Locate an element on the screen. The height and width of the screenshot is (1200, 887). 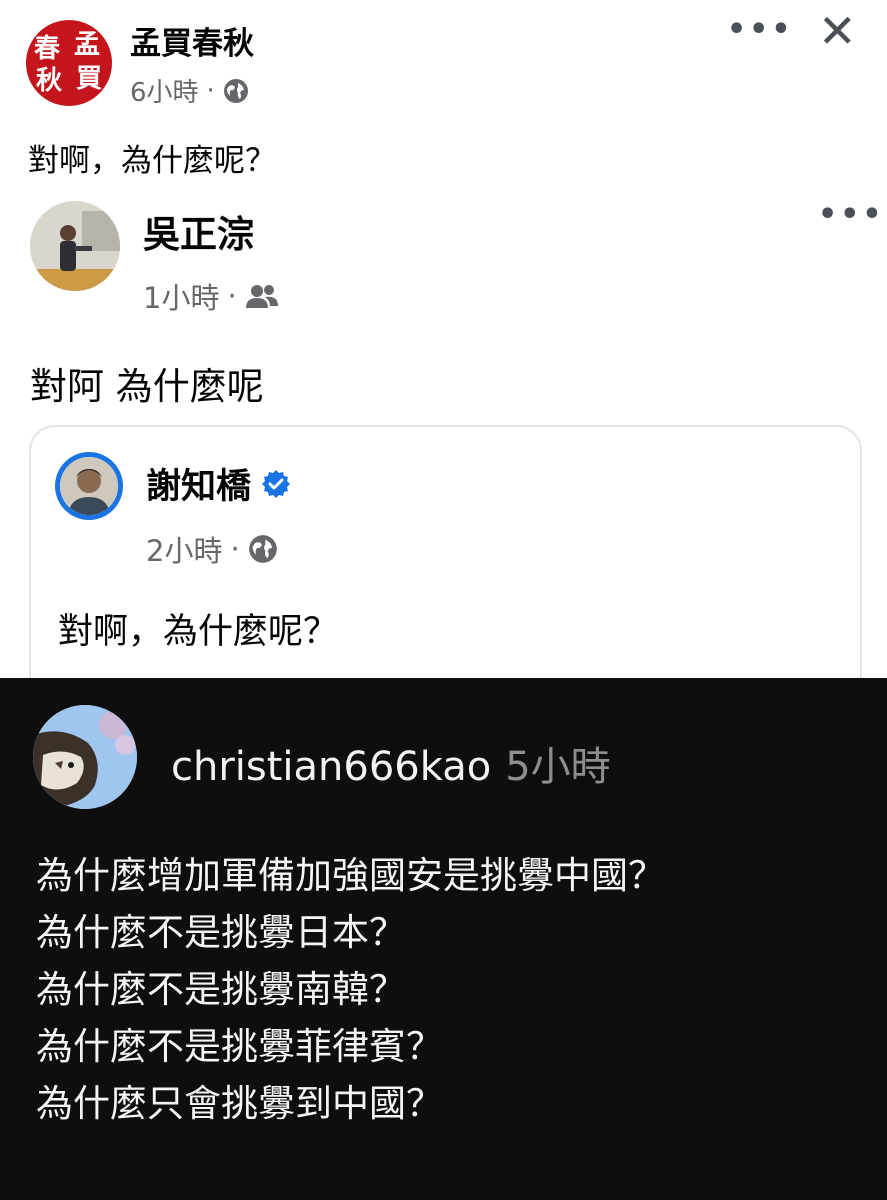
commenter-username: christian666kao is located at coordinates (331, 767).